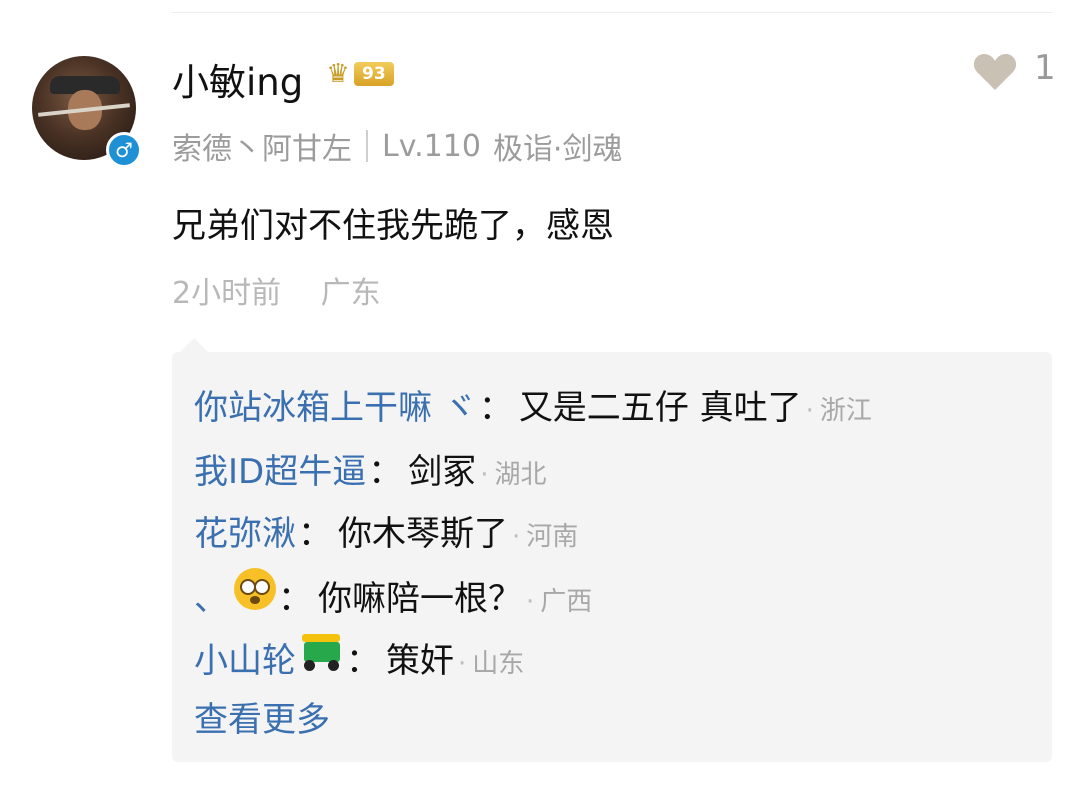 The width and height of the screenshot is (1080, 790). I want to click on reply-author: 、, so click(211, 595).